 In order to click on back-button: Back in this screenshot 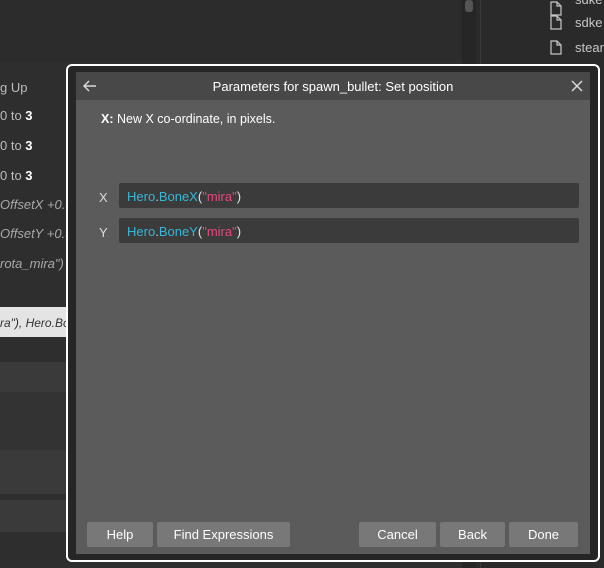, I will do `click(472, 534)`.